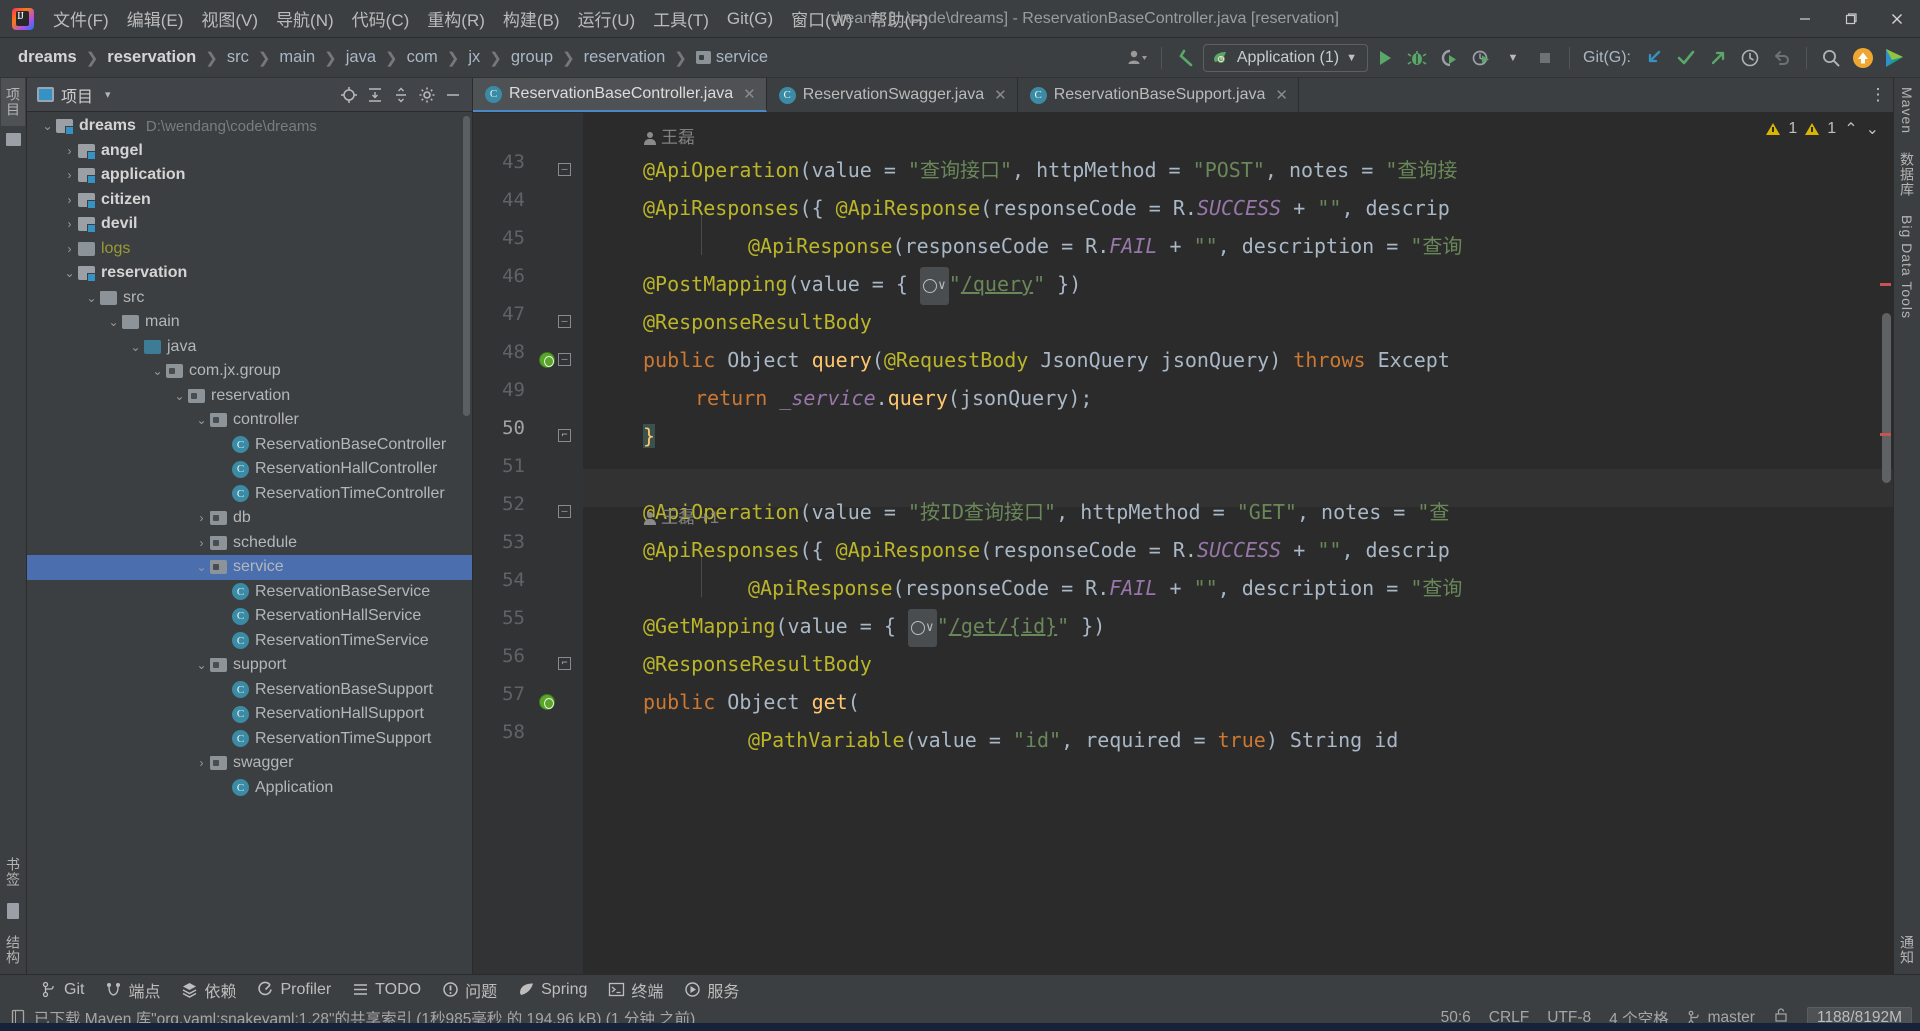 The height and width of the screenshot is (1031, 1920). What do you see at coordinates (375, 95) in the screenshot?
I see `expand-all-icon` at bounding box center [375, 95].